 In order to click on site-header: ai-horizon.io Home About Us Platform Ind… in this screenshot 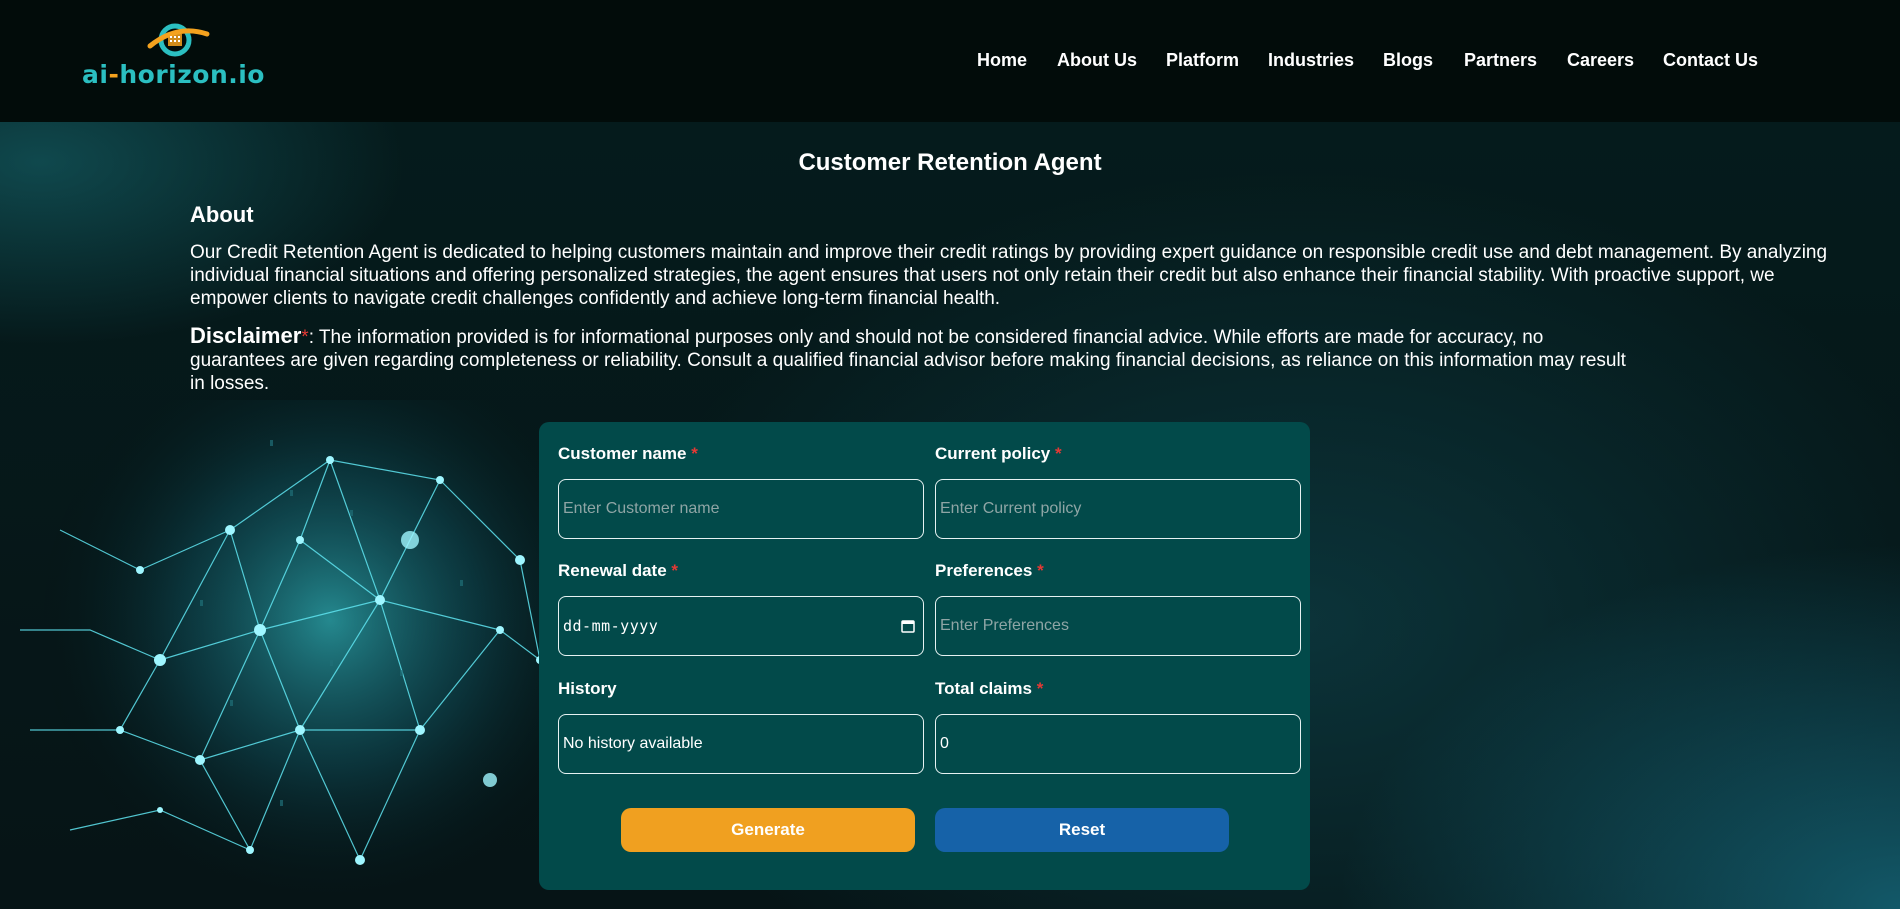, I will do `click(950, 61)`.